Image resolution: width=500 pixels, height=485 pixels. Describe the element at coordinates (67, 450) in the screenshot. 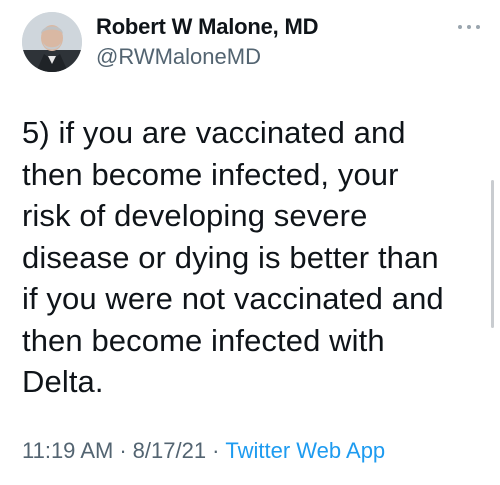

I see `tweet-time: 11:19 AM` at that location.